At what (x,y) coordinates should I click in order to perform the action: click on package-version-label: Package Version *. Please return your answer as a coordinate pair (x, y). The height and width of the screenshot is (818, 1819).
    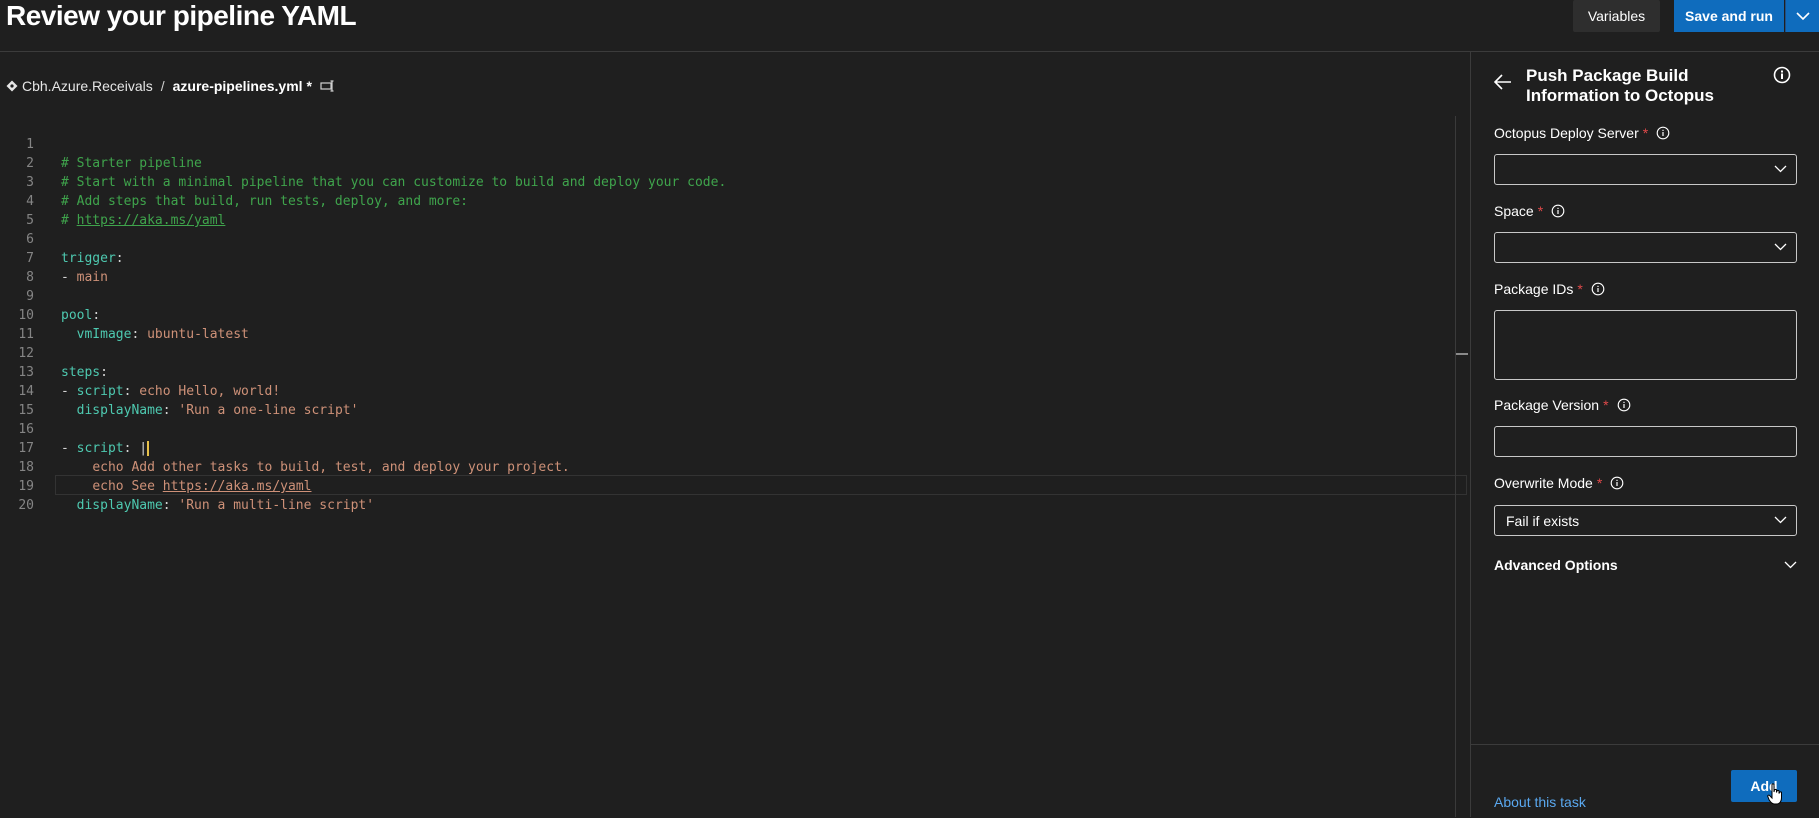
    Looking at the image, I should click on (1562, 405).